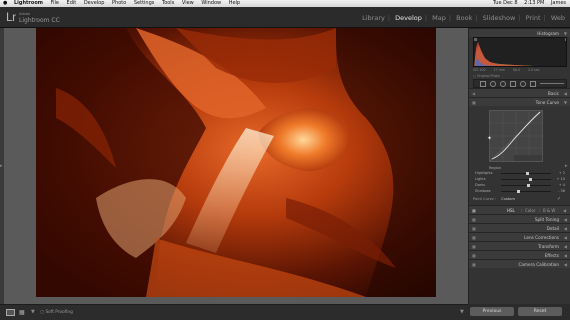 This screenshot has height=320, width=570. I want to click on soft-proofing-toggle: ▢ Soft Proofing, so click(56, 312).